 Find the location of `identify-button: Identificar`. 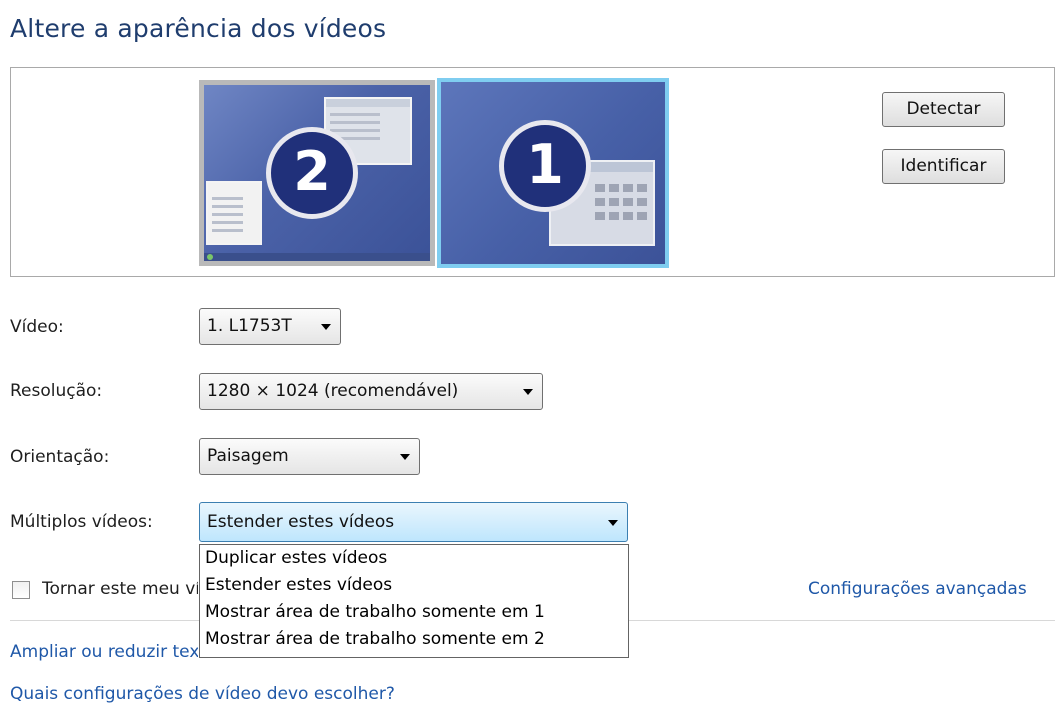

identify-button: Identificar is located at coordinates (943, 166).